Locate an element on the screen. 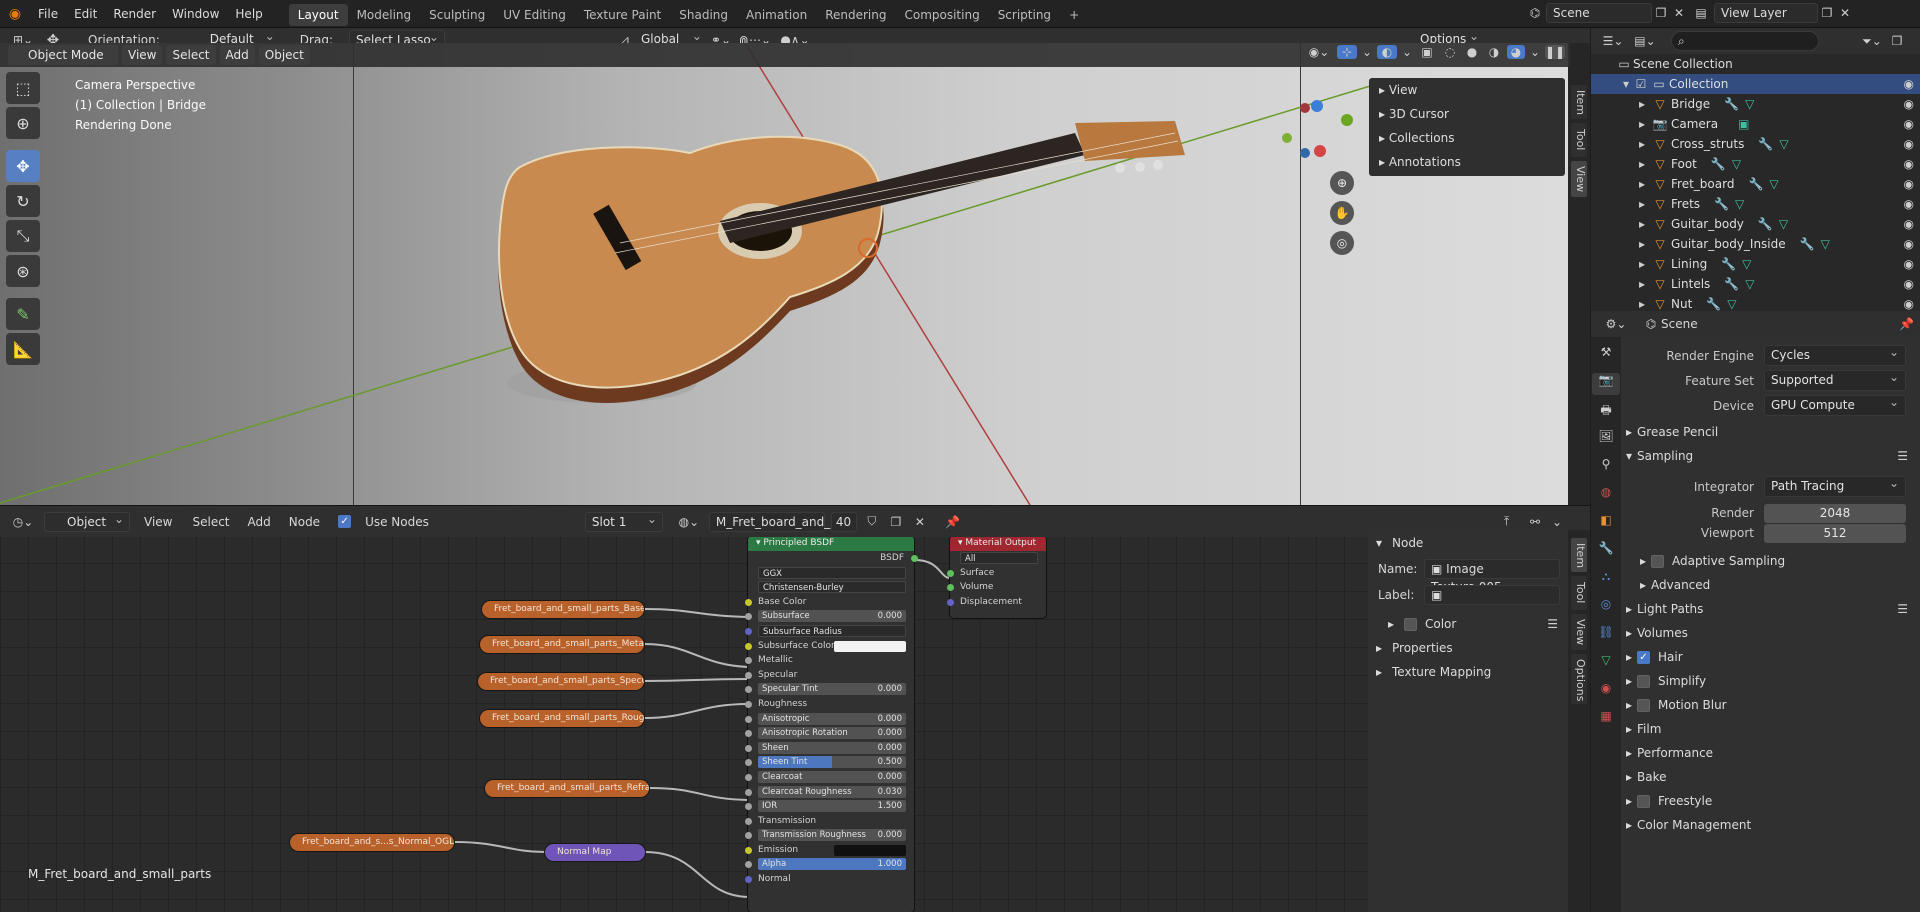 This screenshot has width=1920, height=912. workspace-tab-shading: Shading is located at coordinates (703, 15).